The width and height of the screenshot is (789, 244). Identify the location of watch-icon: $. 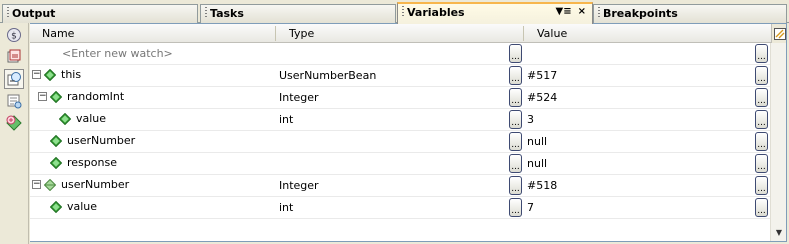
(14, 35).